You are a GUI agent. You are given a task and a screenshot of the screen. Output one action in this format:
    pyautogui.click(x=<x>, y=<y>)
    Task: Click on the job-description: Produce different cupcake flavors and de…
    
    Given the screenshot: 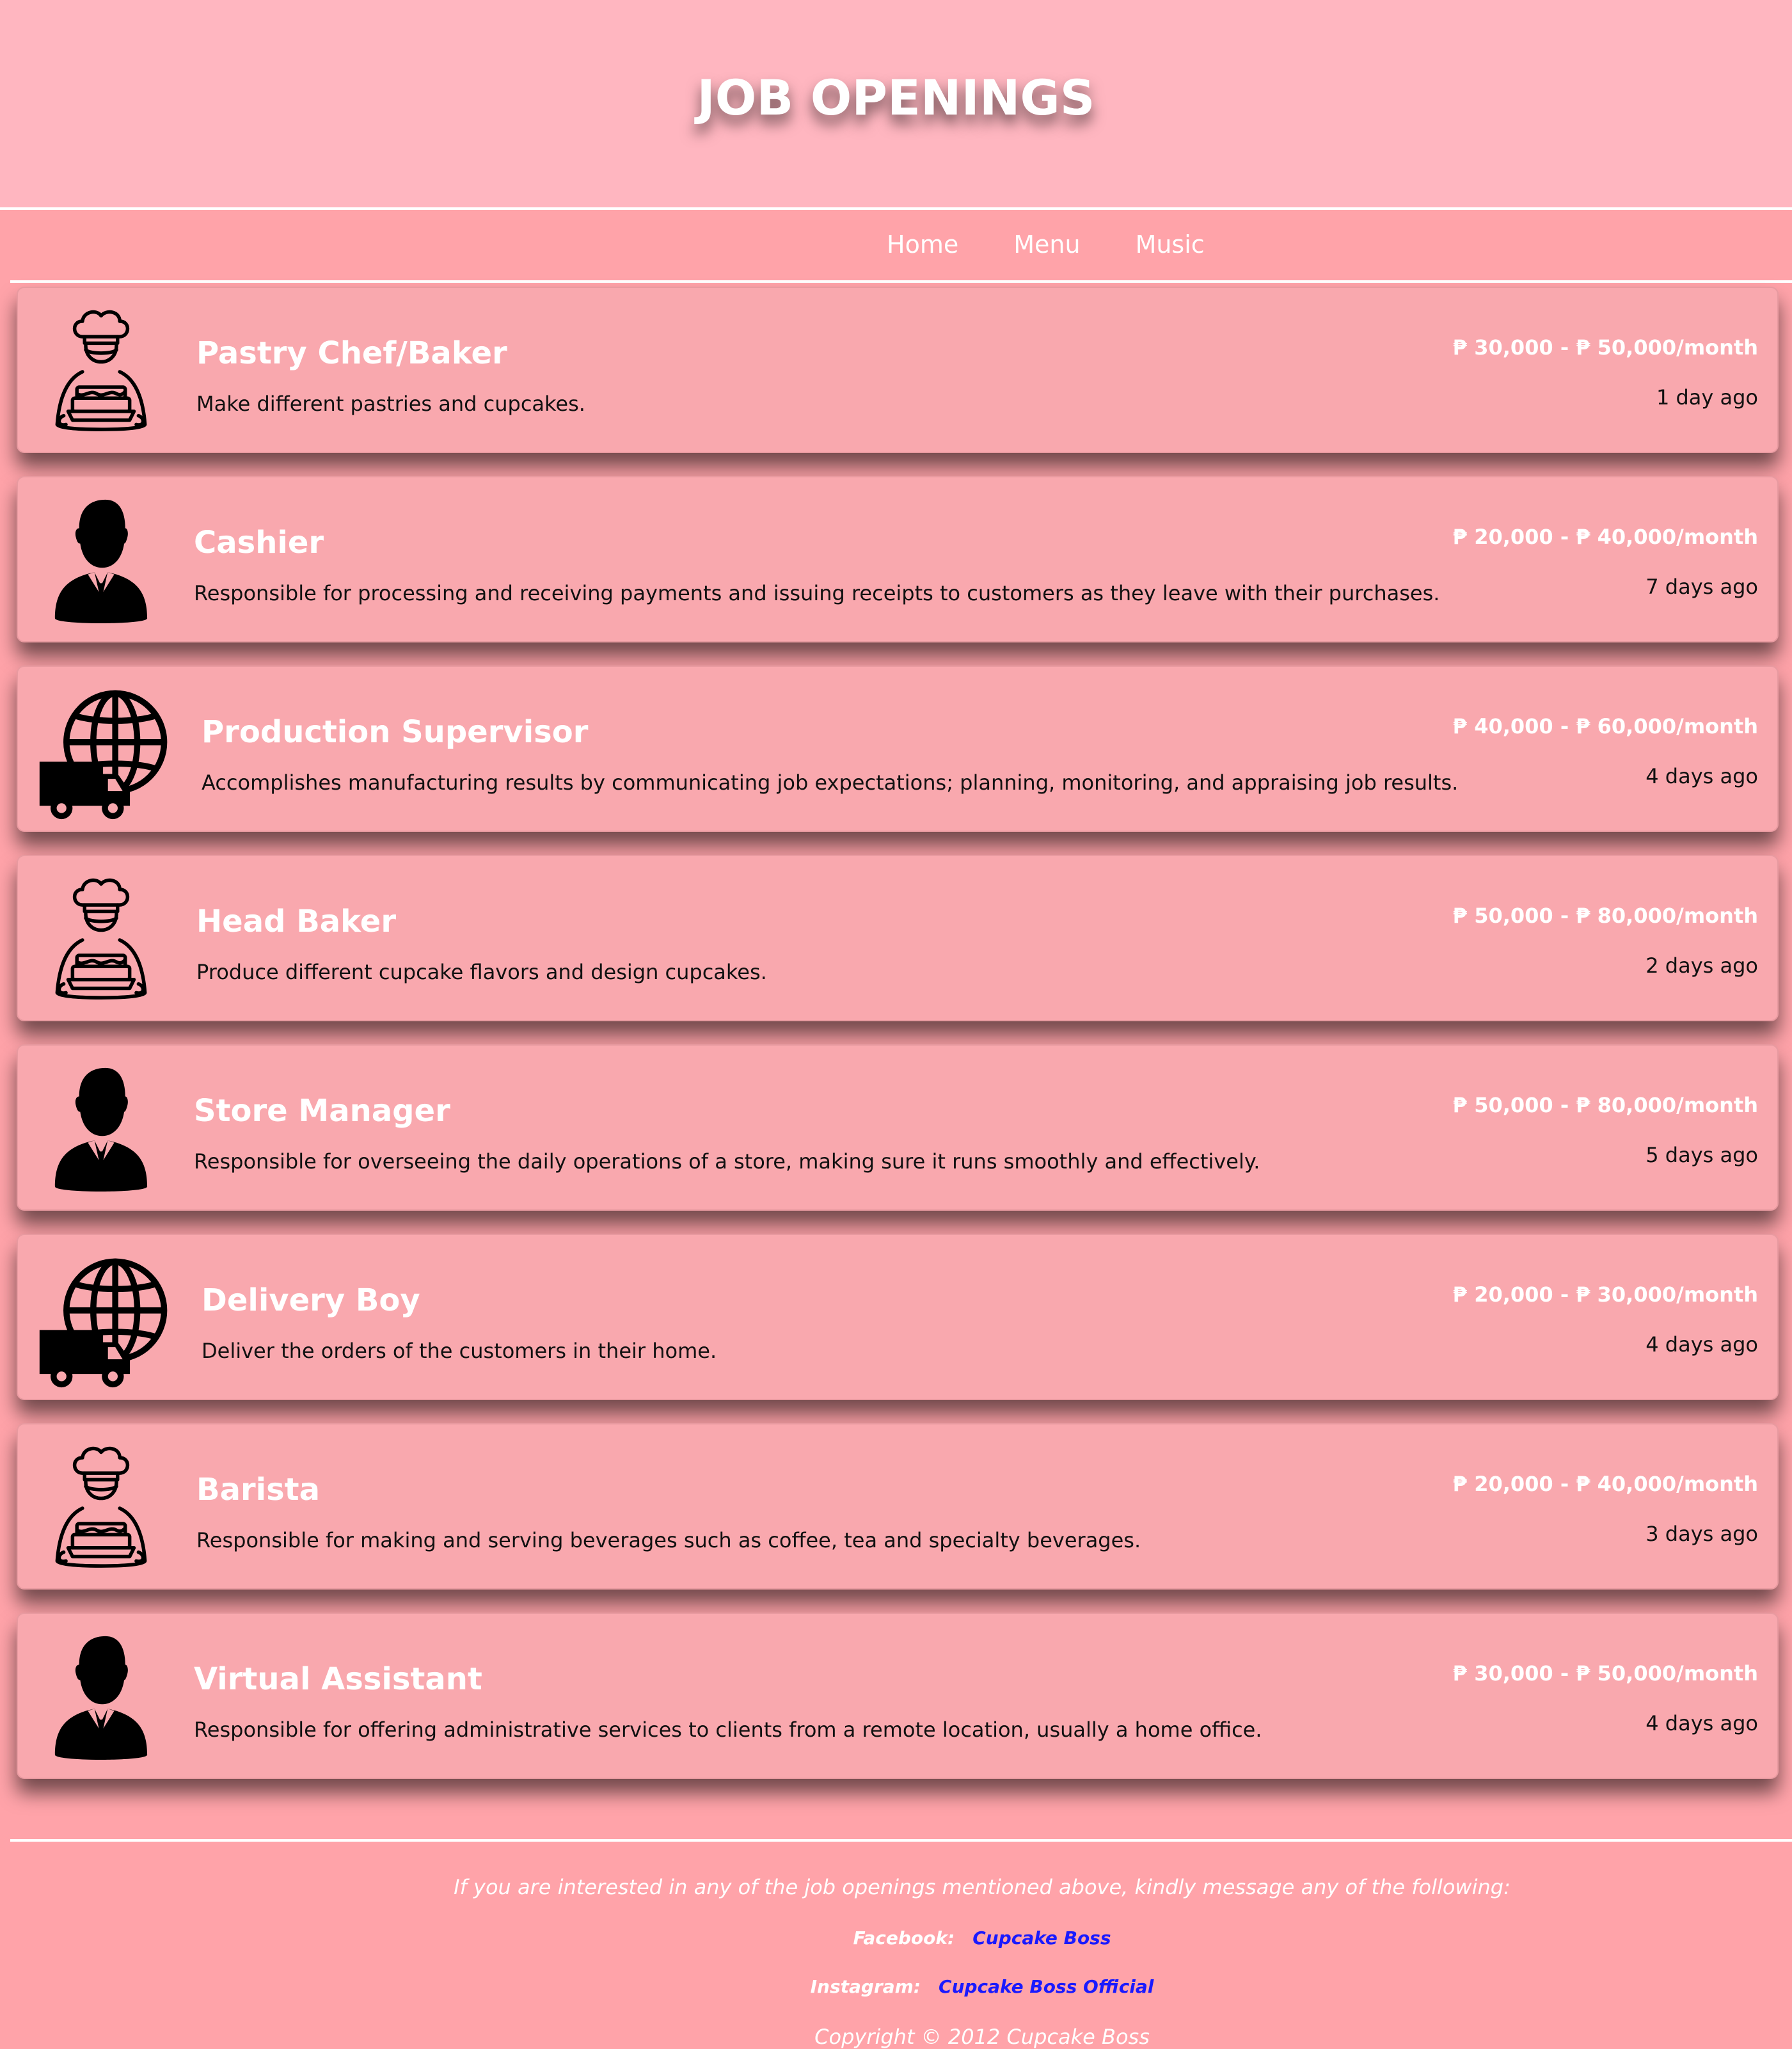 What is the action you would take?
    pyautogui.click(x=482, y=972)
    